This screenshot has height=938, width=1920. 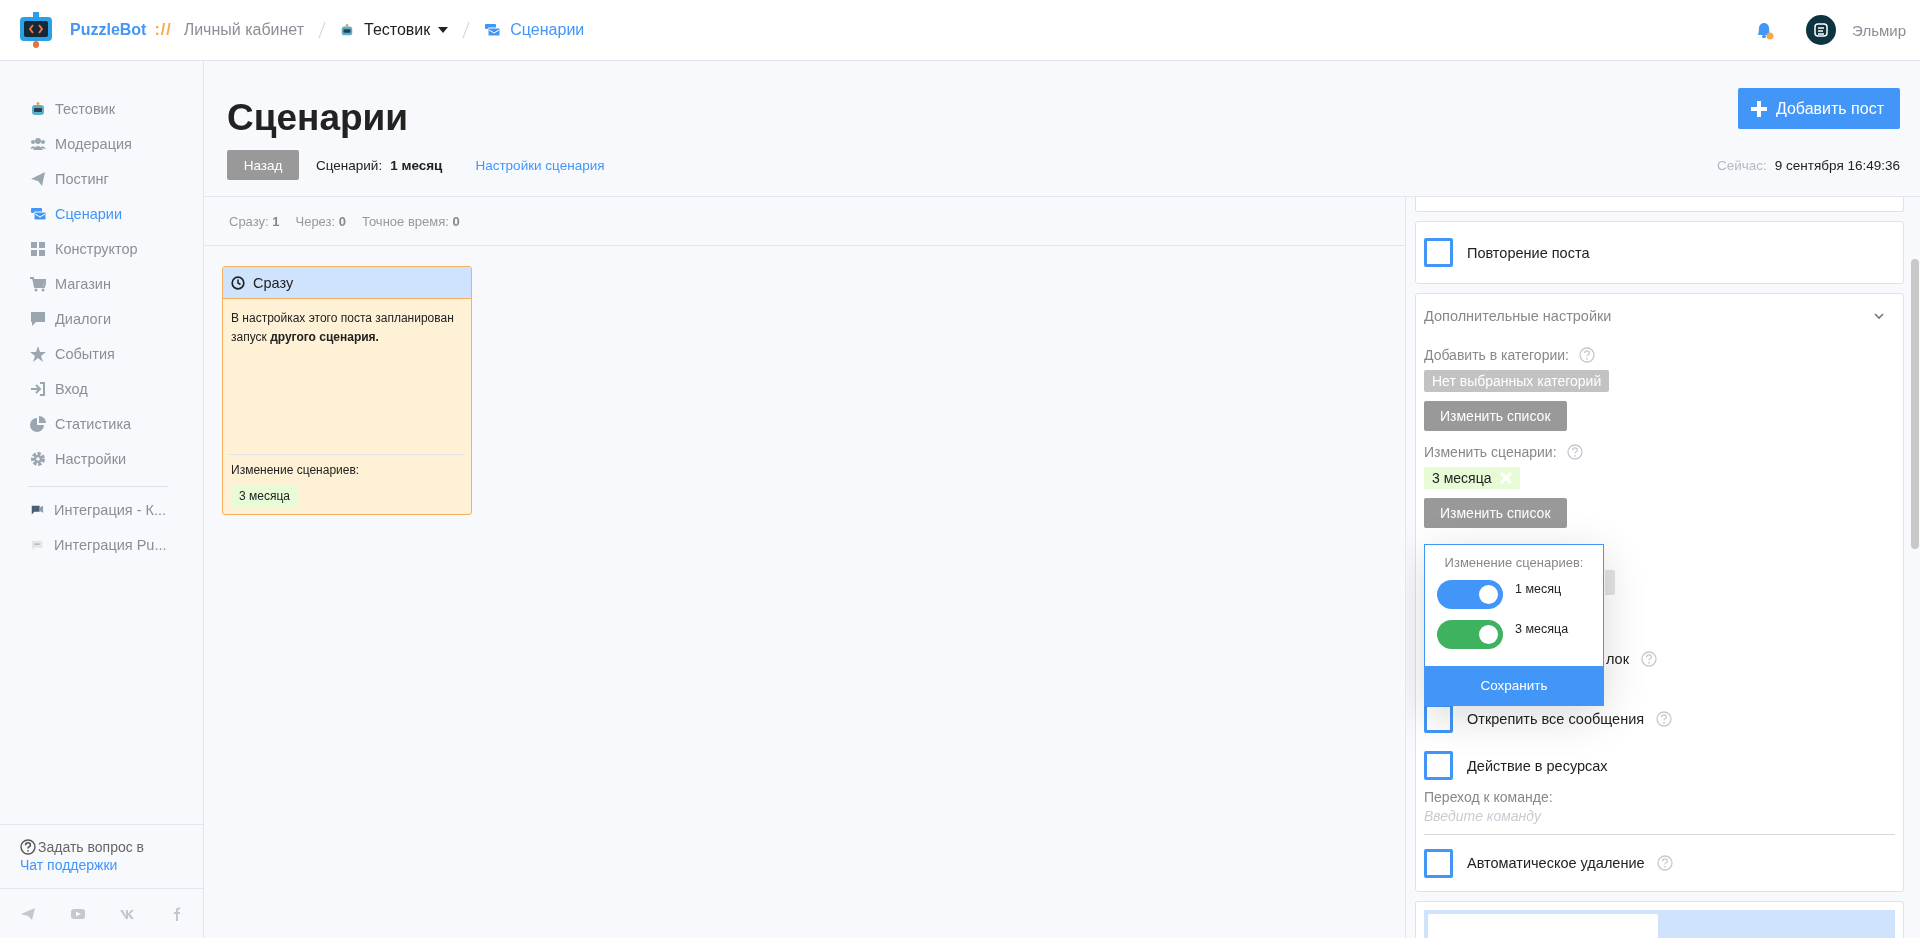 What do you see at coordinates (73, 108) in the screenshot?
I see `sidebar-item: Тестовик` at bounding box center [73, 108].